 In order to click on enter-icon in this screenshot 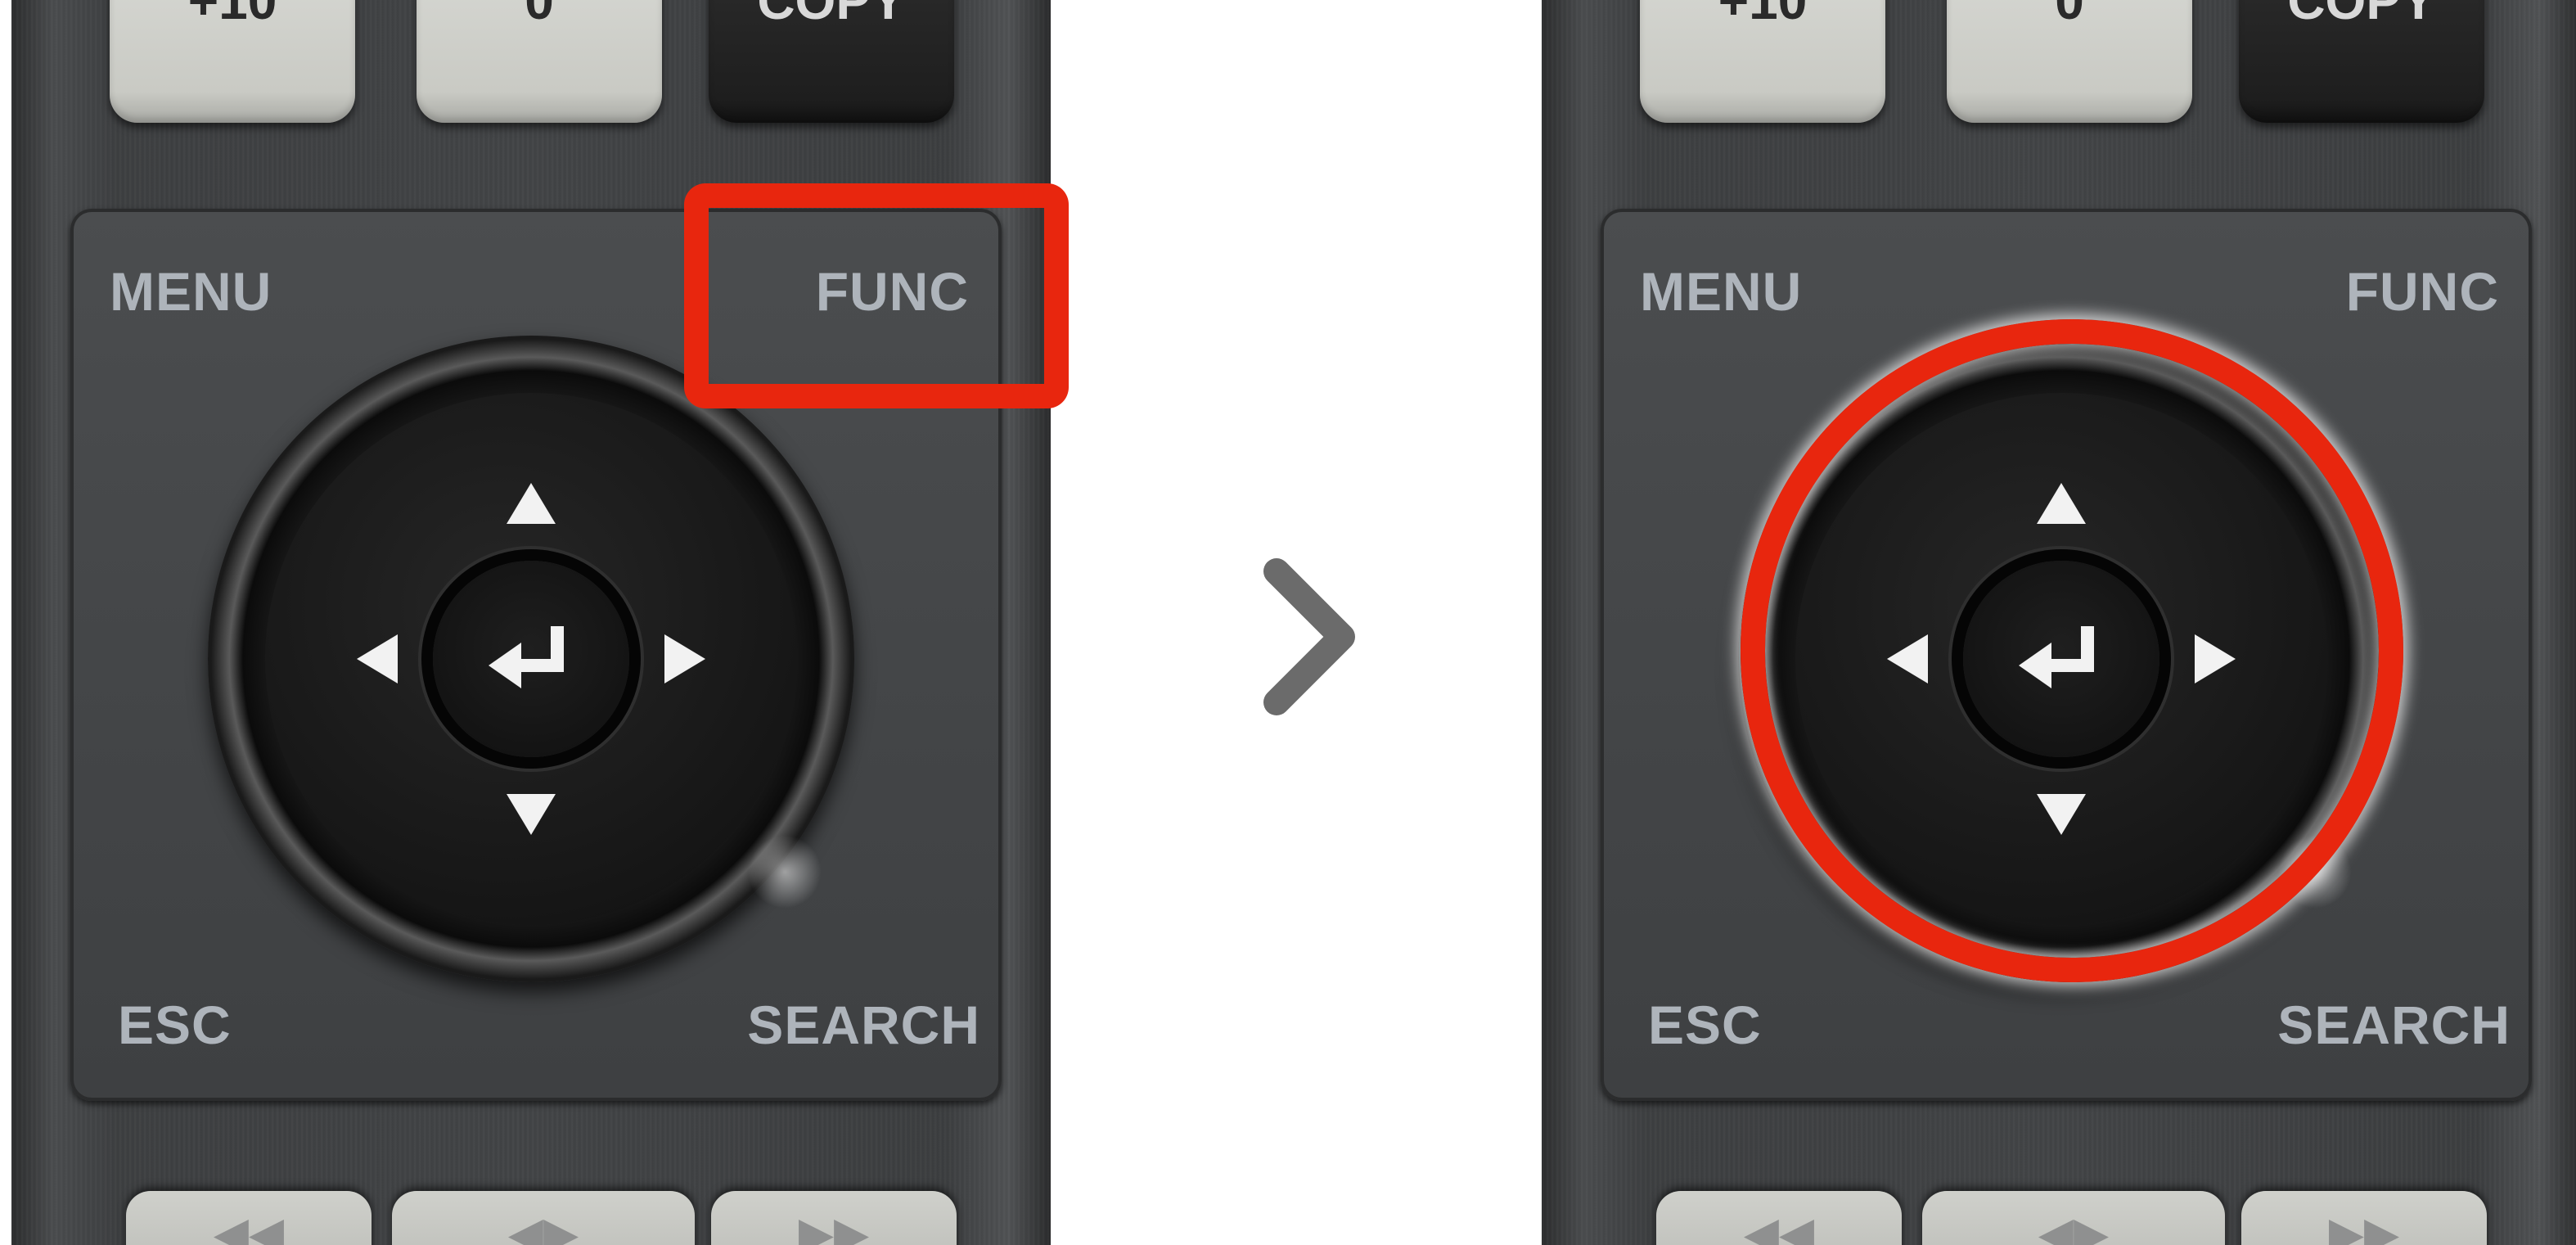, I will do `click(526, 657)`.